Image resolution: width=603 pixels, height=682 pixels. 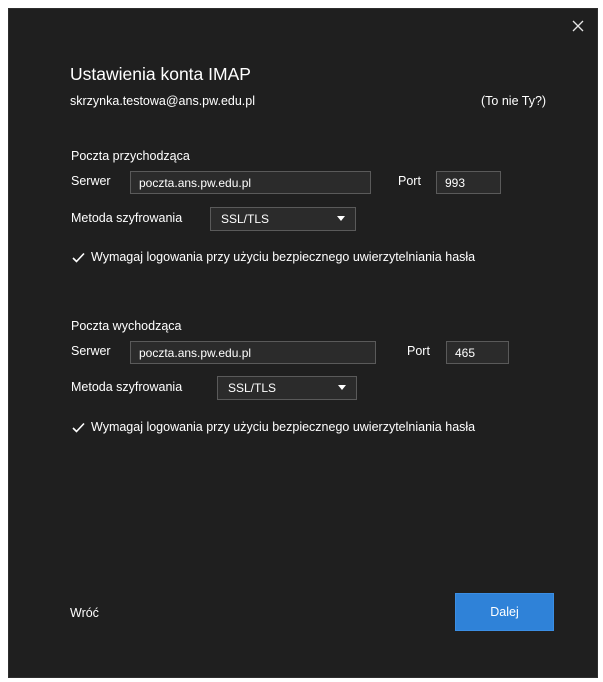 What do you see at coordinates (127, 218) in the screenshot?
I see `incoming-encryption-label: Metoda szyfrowania` at bounding box center [127, 218].